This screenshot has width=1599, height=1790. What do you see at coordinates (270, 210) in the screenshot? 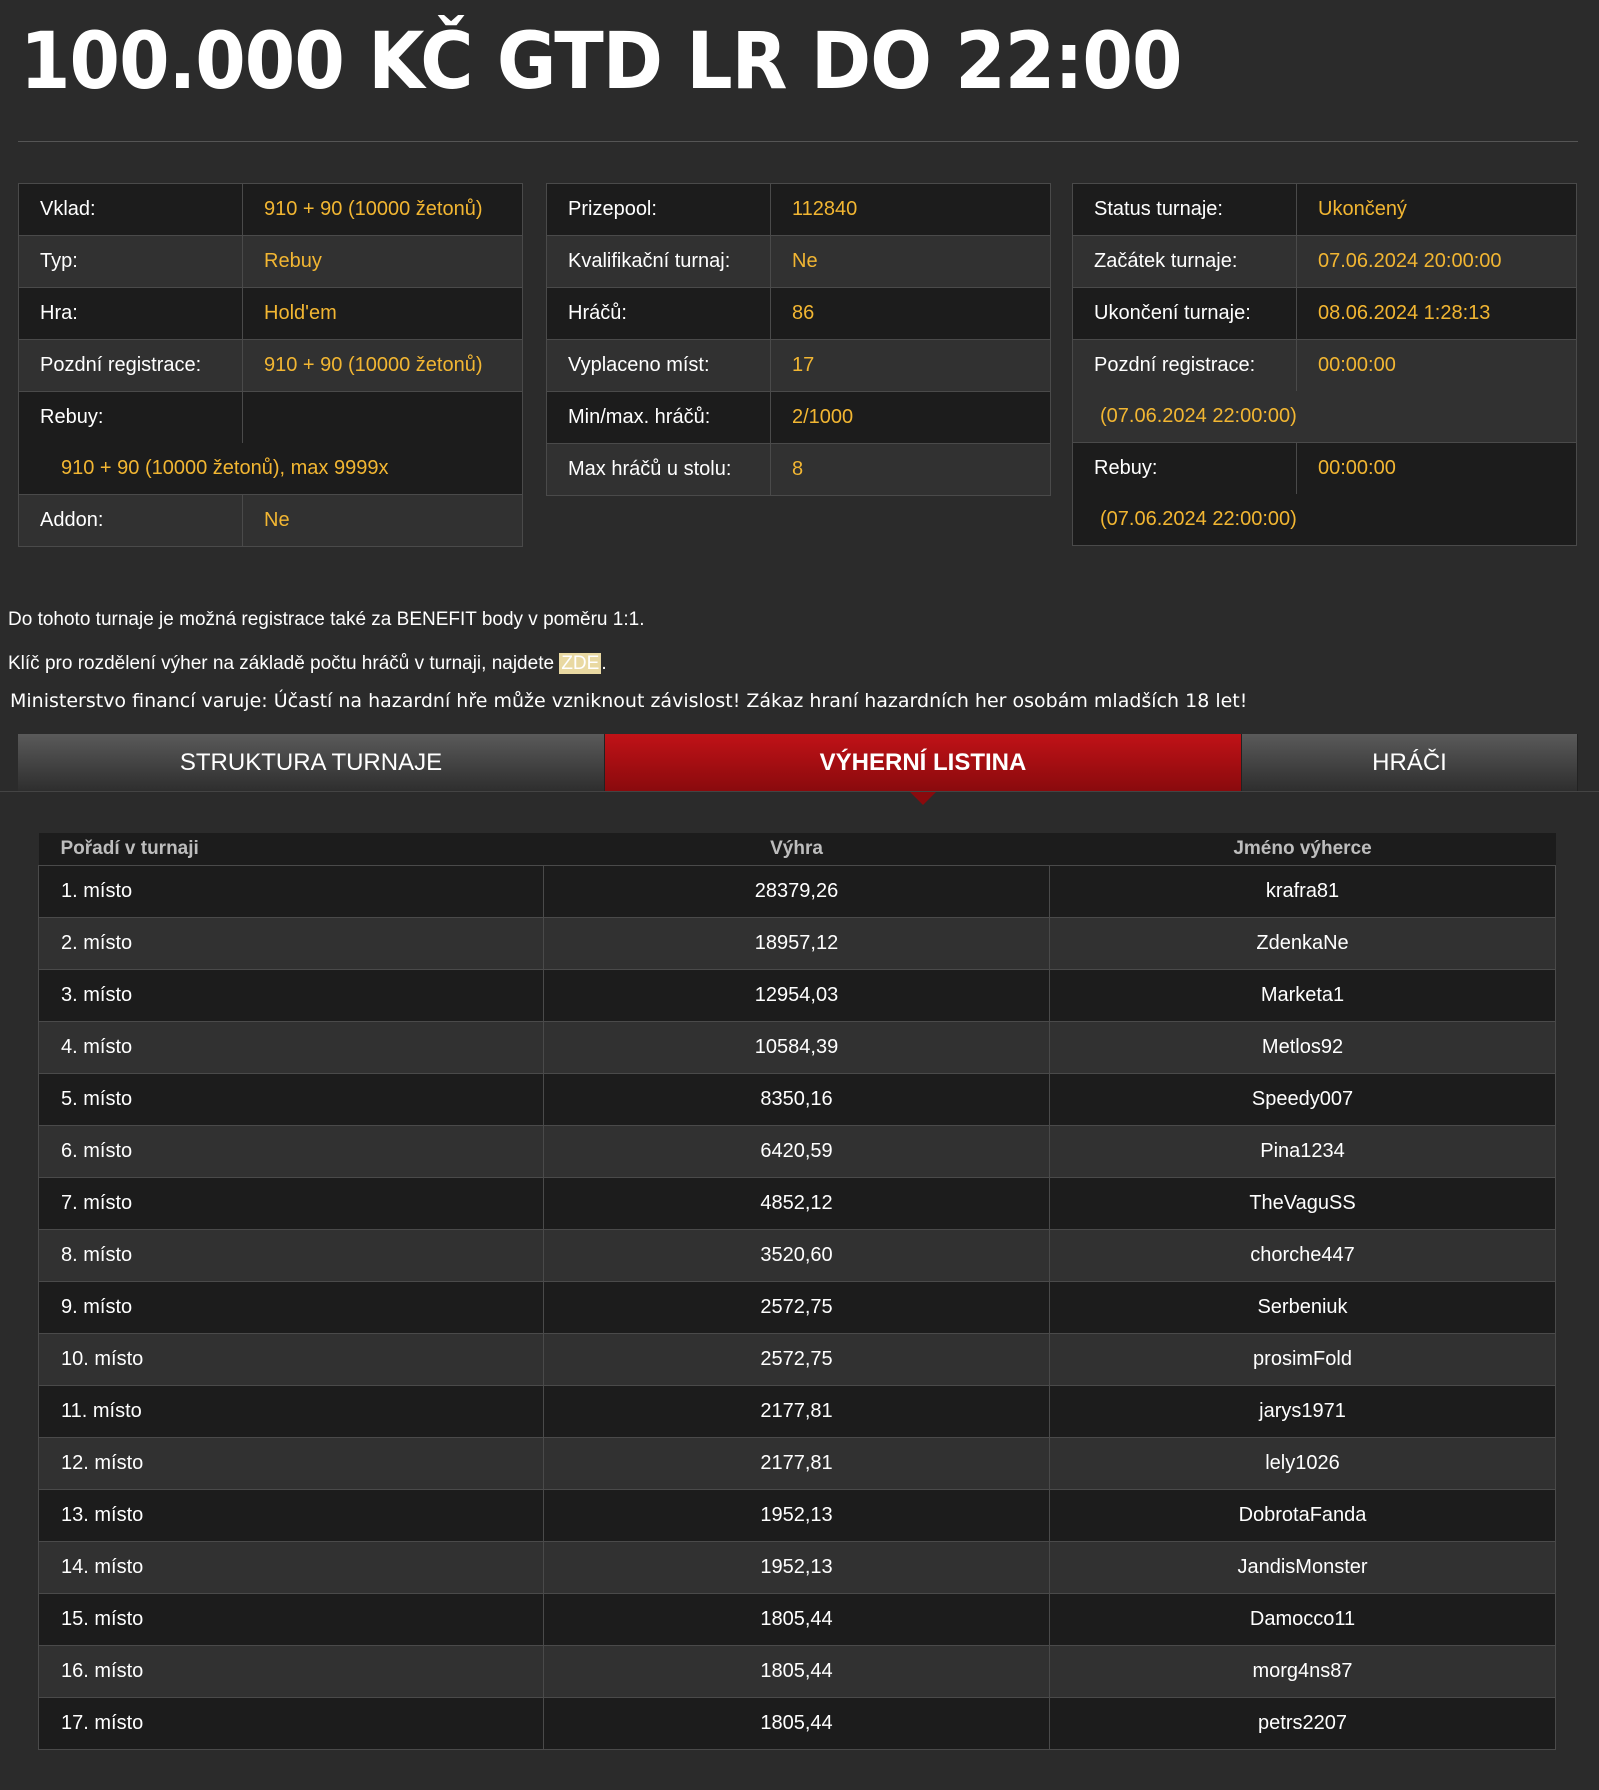
I see `info-row: Vklad: 910 + 90 (10000 žetonů)` at bounding box center [270, 210].